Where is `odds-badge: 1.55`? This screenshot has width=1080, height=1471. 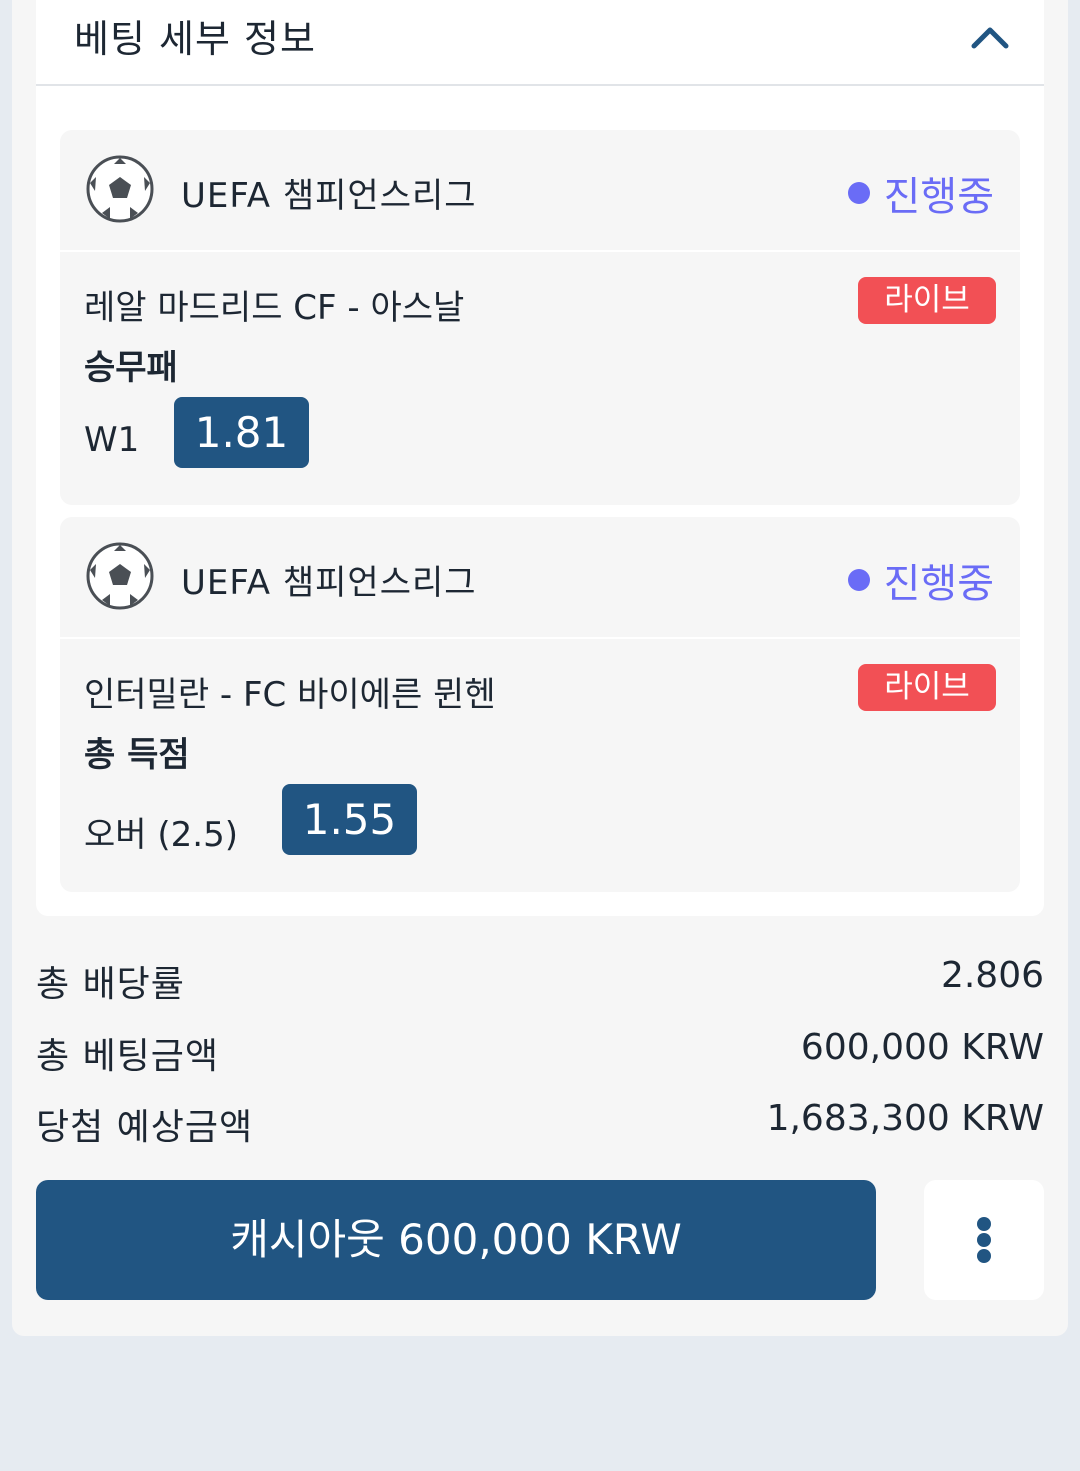 odds-badge: 1.55 is located at coordinates (349, 819).